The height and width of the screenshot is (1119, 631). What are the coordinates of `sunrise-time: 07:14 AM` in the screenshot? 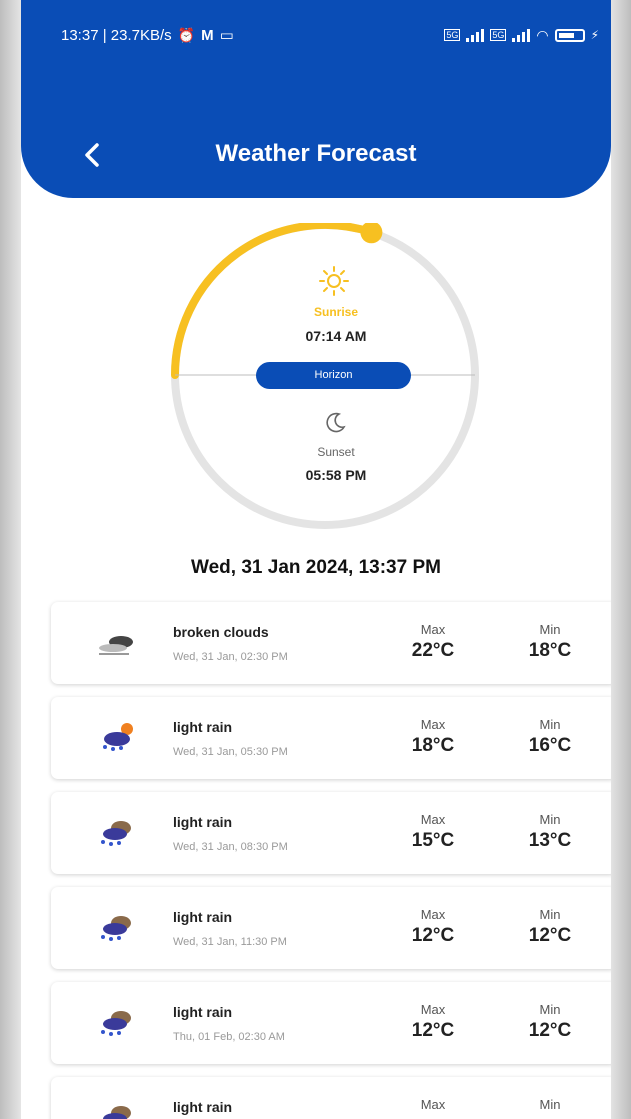 It's located at (336, 336).